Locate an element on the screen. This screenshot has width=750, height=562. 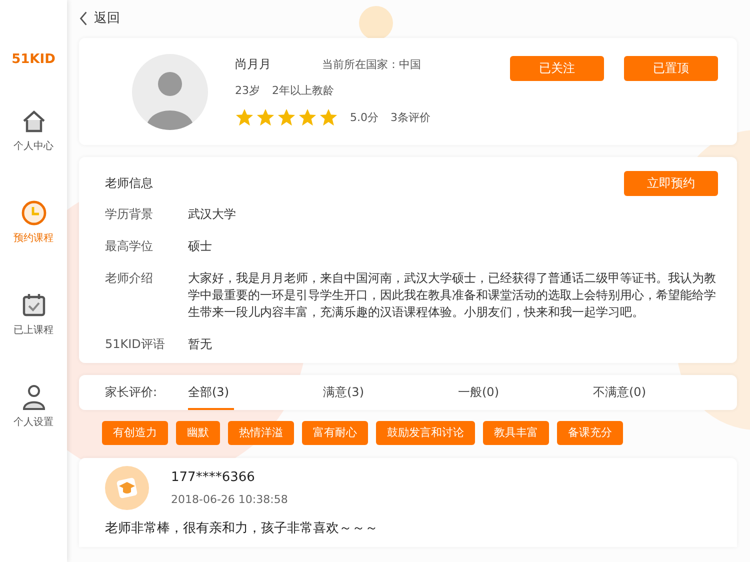
review-label: 家长评价: is located at coordinates (131, 392).